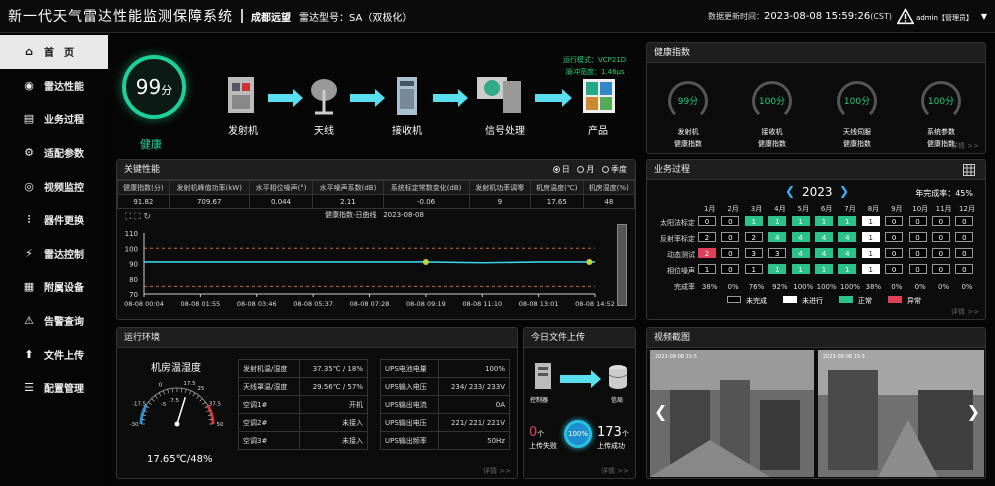 This screenshot has height=486, width=995. I want to click on rate-value: 38%, so click(709, 287).